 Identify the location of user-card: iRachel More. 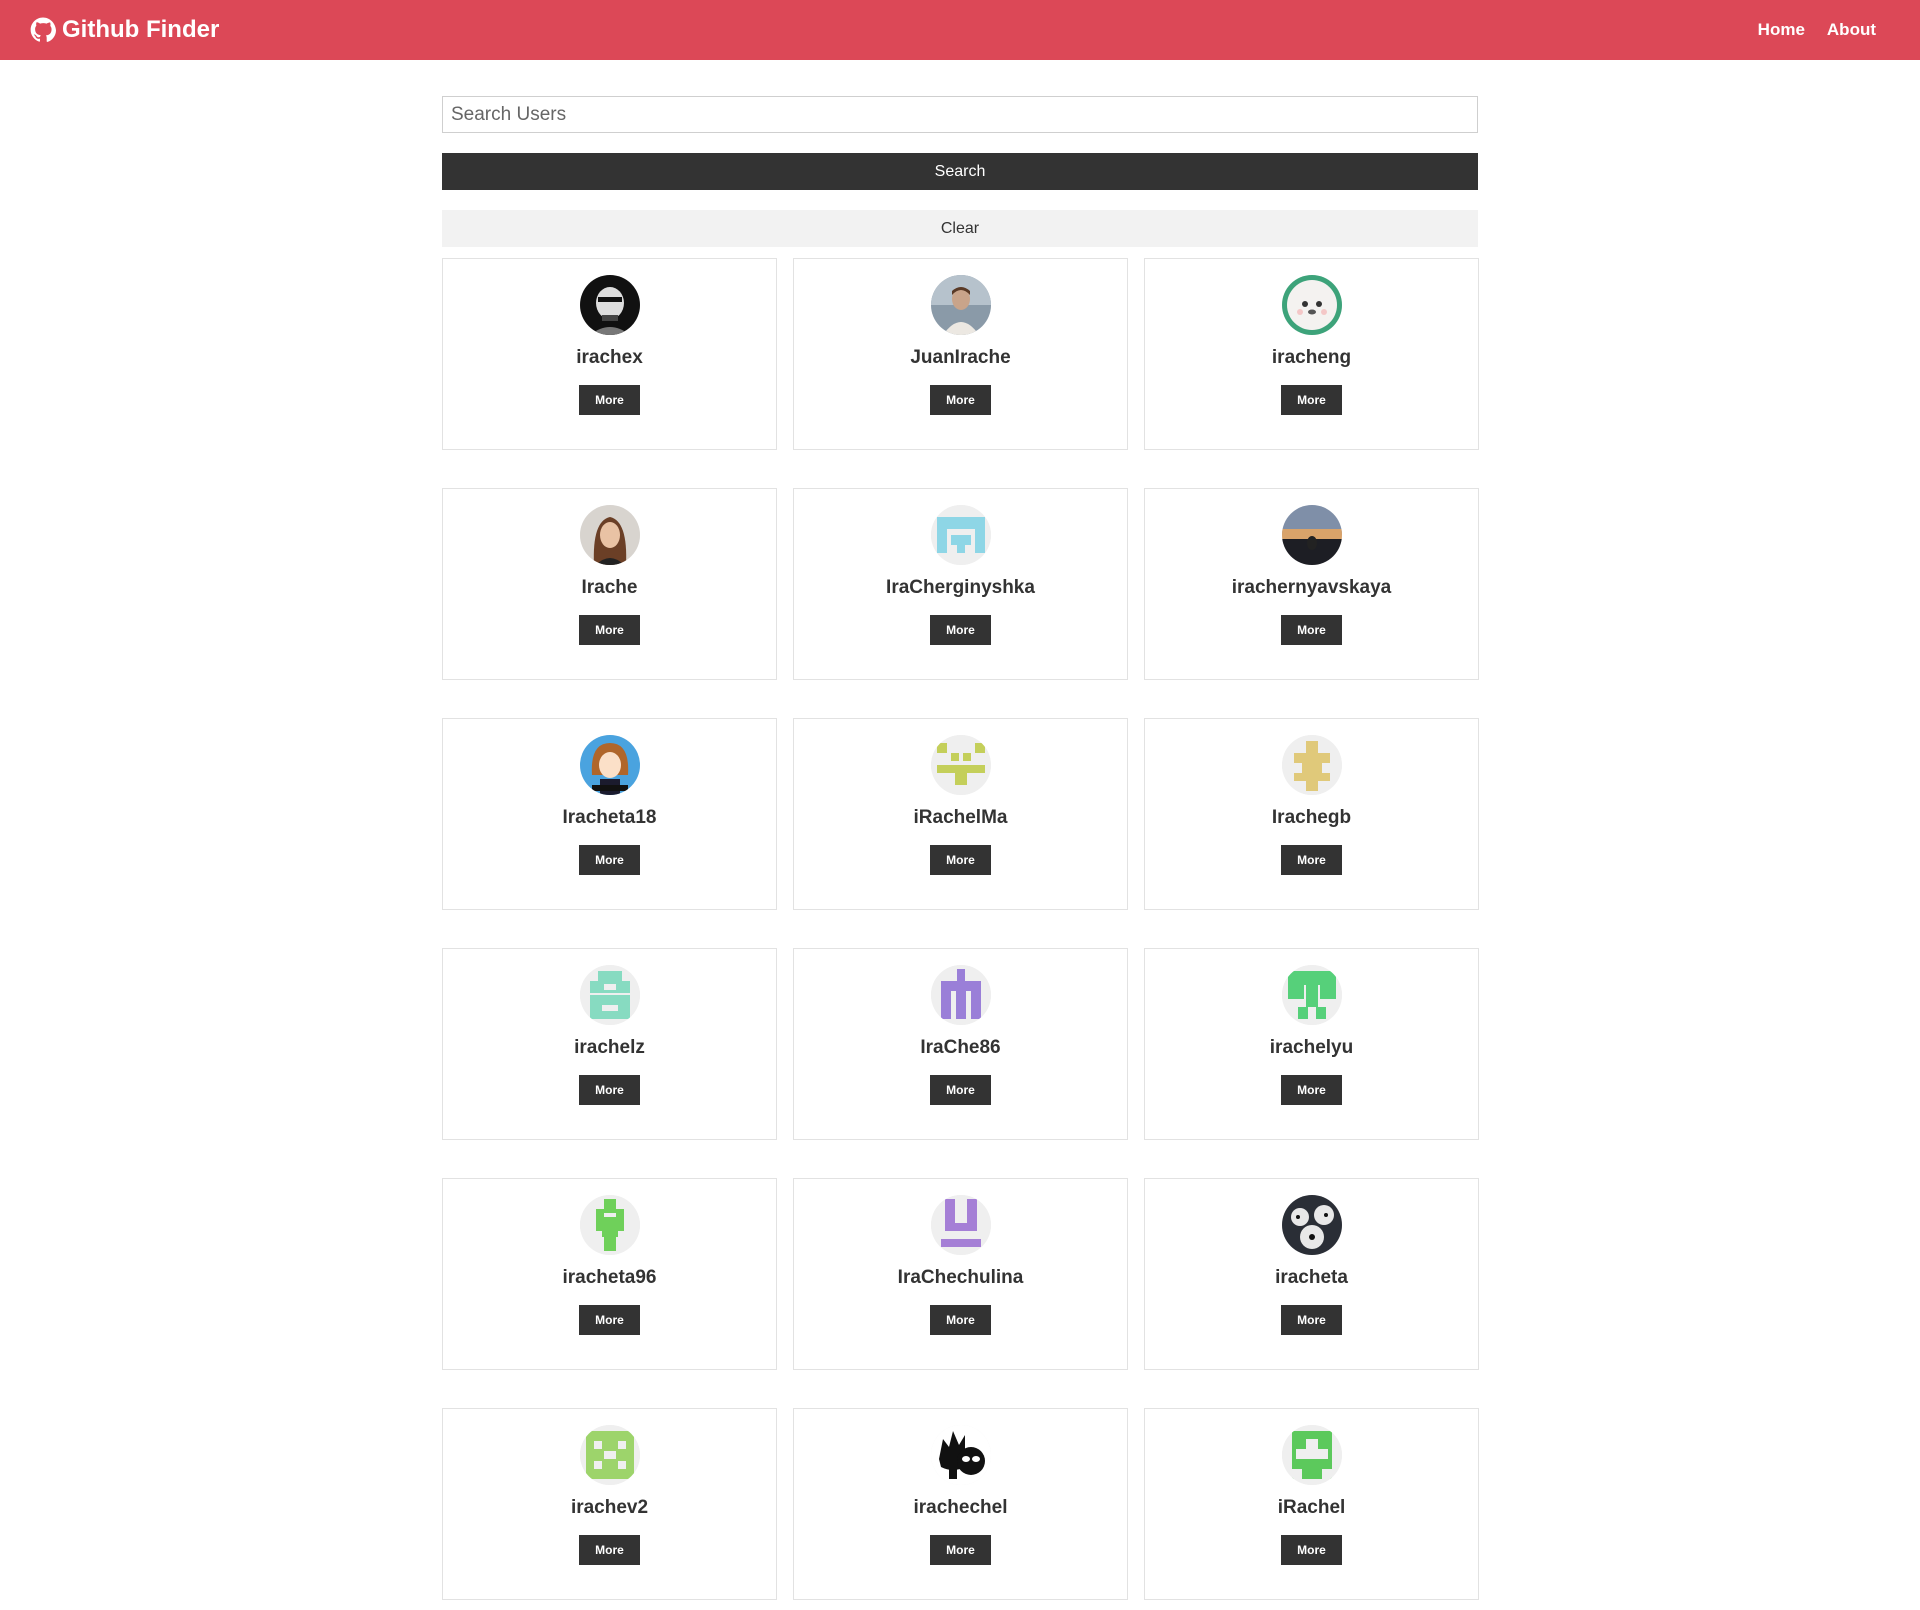
(1311, 1504).